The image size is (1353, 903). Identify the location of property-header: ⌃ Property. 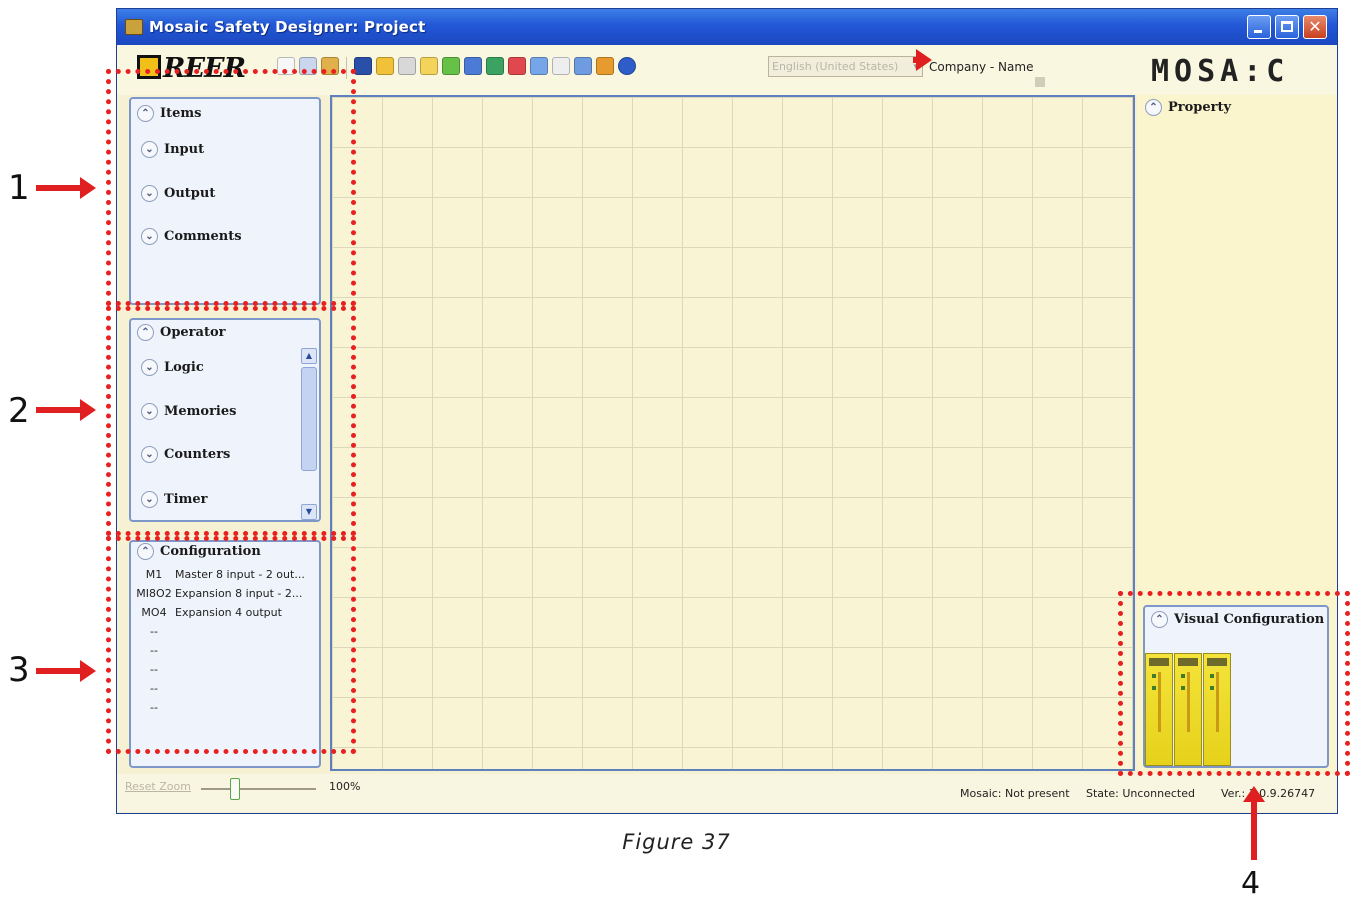
(1188, 107).